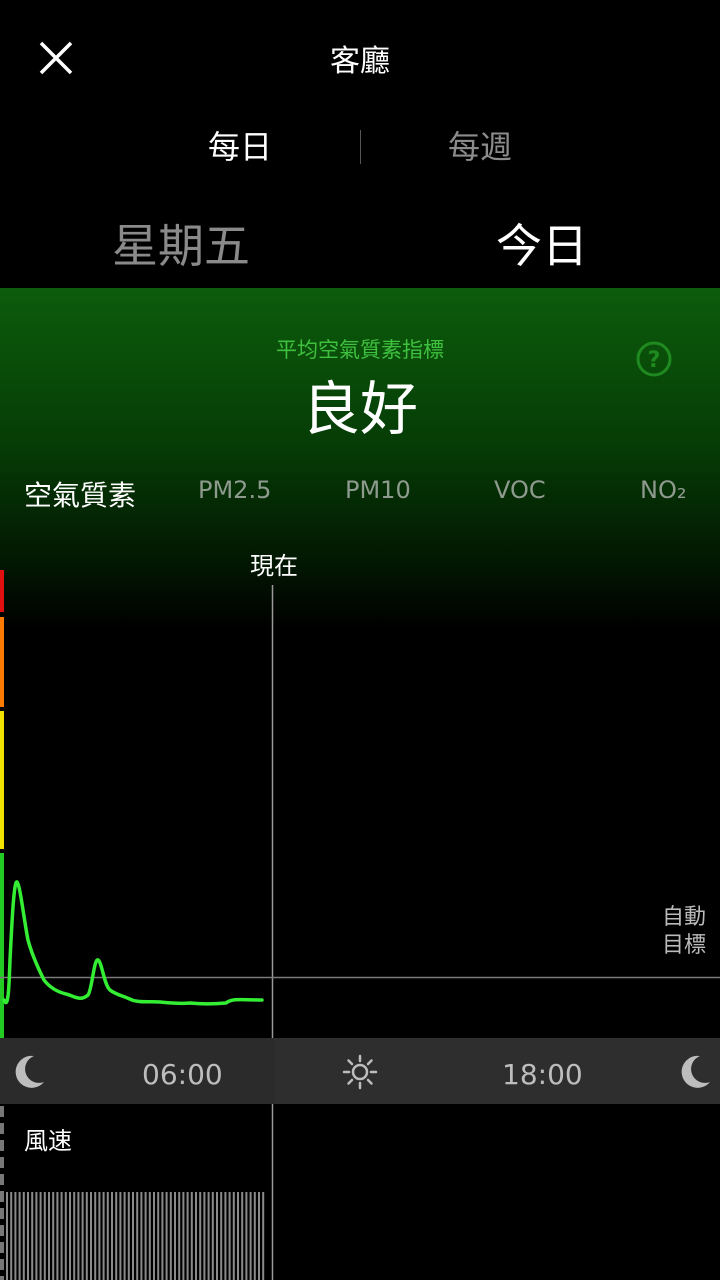  I want to click on period-tabs: 每日 每週, so click(360, 144).